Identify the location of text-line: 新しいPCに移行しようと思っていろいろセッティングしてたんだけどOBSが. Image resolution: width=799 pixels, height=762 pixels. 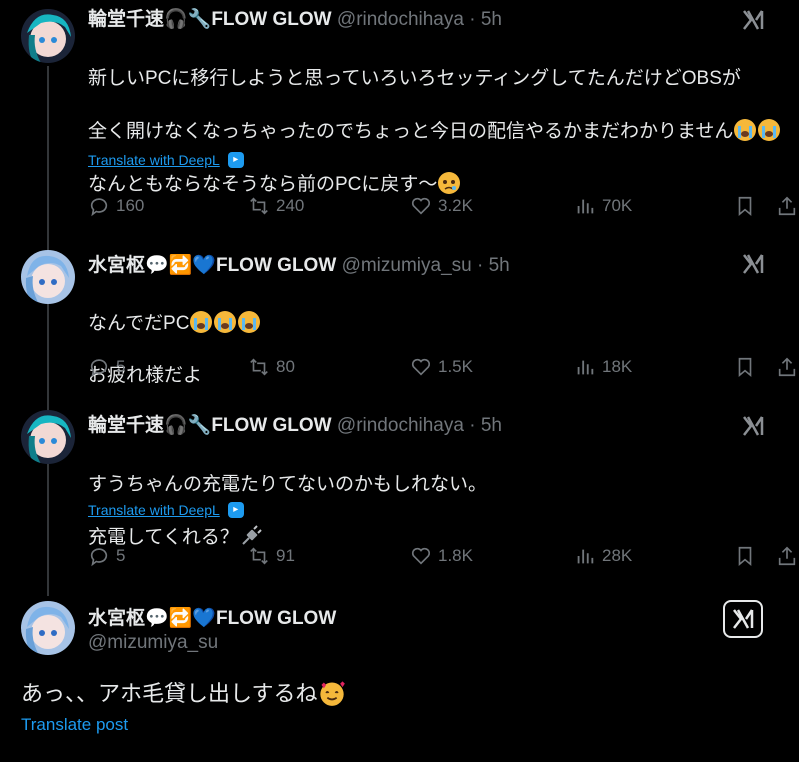
(414, 78).